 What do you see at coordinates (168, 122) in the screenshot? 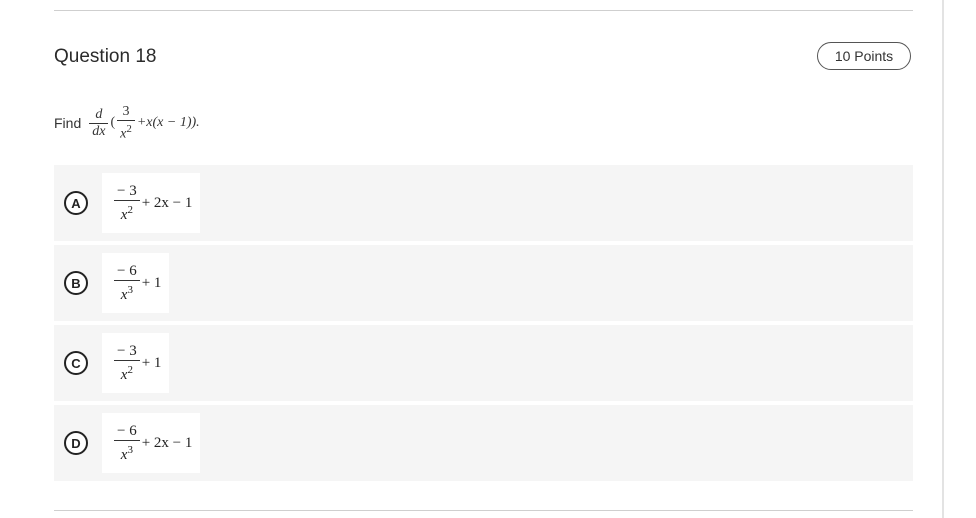
I see `prompt-expression-rest: +x(x − 1)).` at bounding box center [168, 122].